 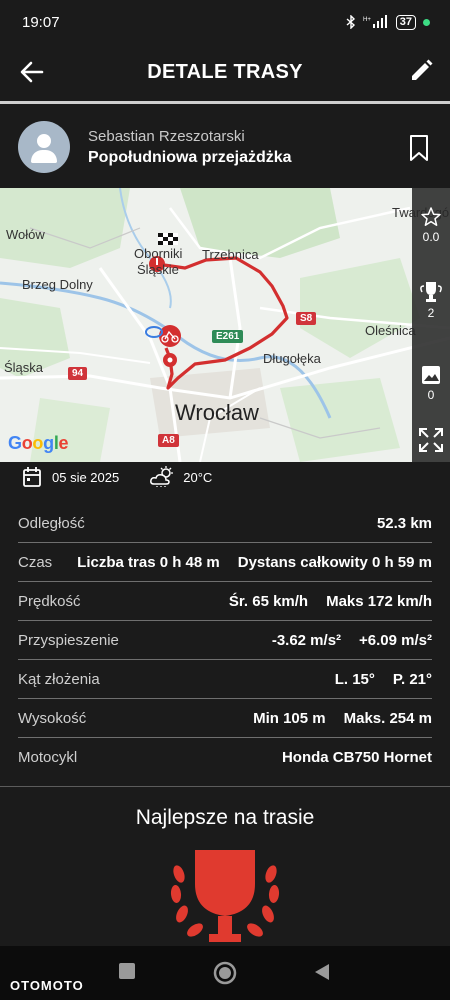 I want to click on stat-label: Prędkość, so click(x=49, y=601).